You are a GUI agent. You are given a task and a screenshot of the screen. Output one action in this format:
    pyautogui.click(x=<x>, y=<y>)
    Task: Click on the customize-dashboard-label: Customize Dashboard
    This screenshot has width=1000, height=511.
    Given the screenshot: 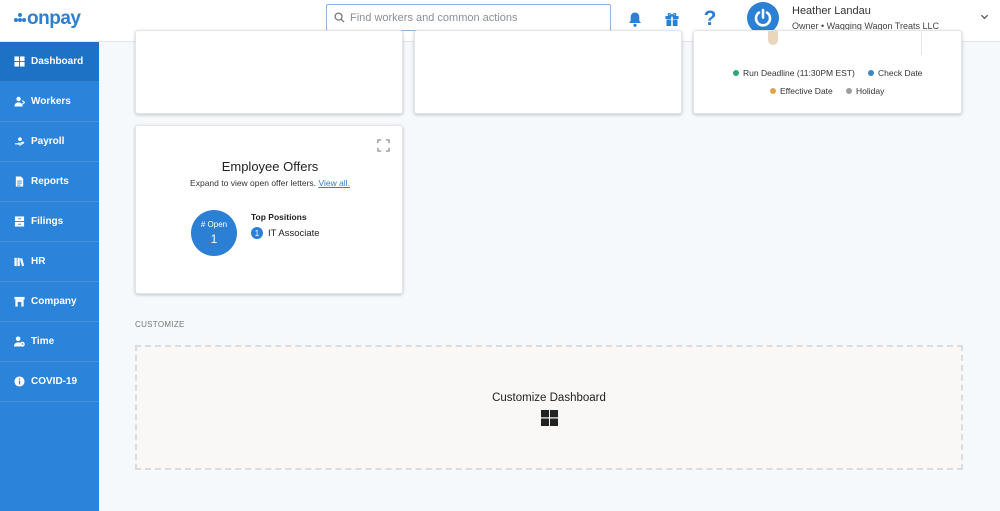 What is the action you would take?
    pyautogui.click(x=549, y=398)
    